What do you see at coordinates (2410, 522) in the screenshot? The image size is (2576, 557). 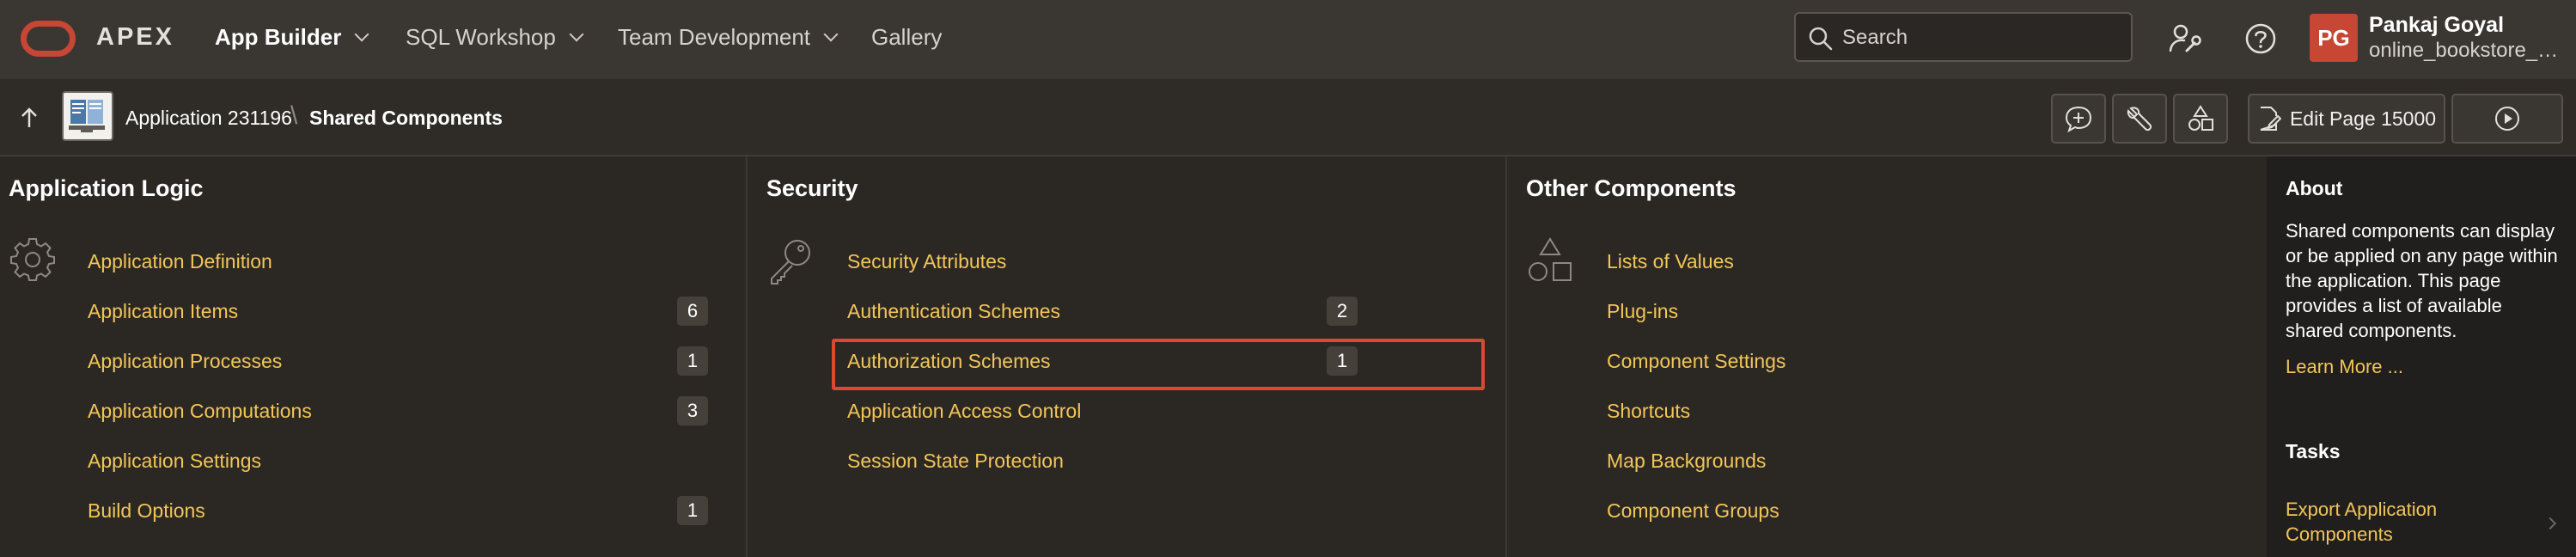 I see `task-export-application-components: Export Application Components` at bounding box center [2410, 522].